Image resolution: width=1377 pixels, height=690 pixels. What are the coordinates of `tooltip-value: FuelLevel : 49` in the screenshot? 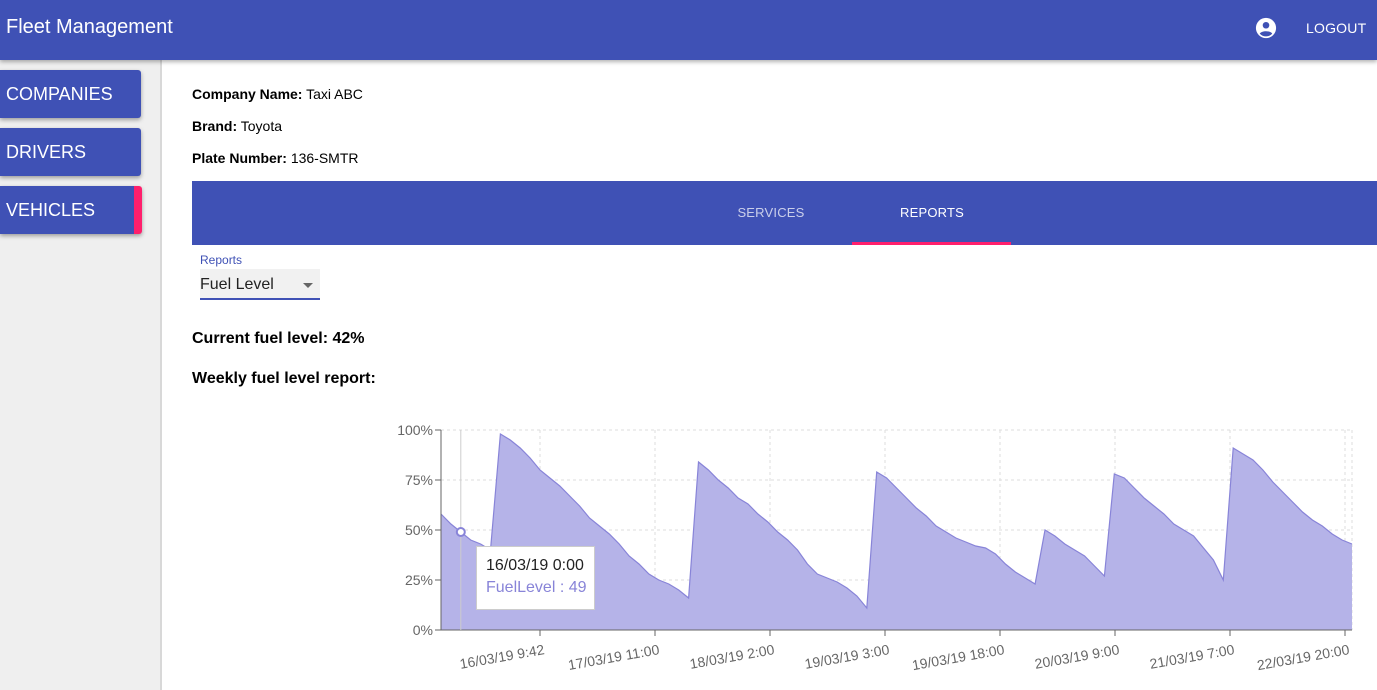 It's located at (536, 587).